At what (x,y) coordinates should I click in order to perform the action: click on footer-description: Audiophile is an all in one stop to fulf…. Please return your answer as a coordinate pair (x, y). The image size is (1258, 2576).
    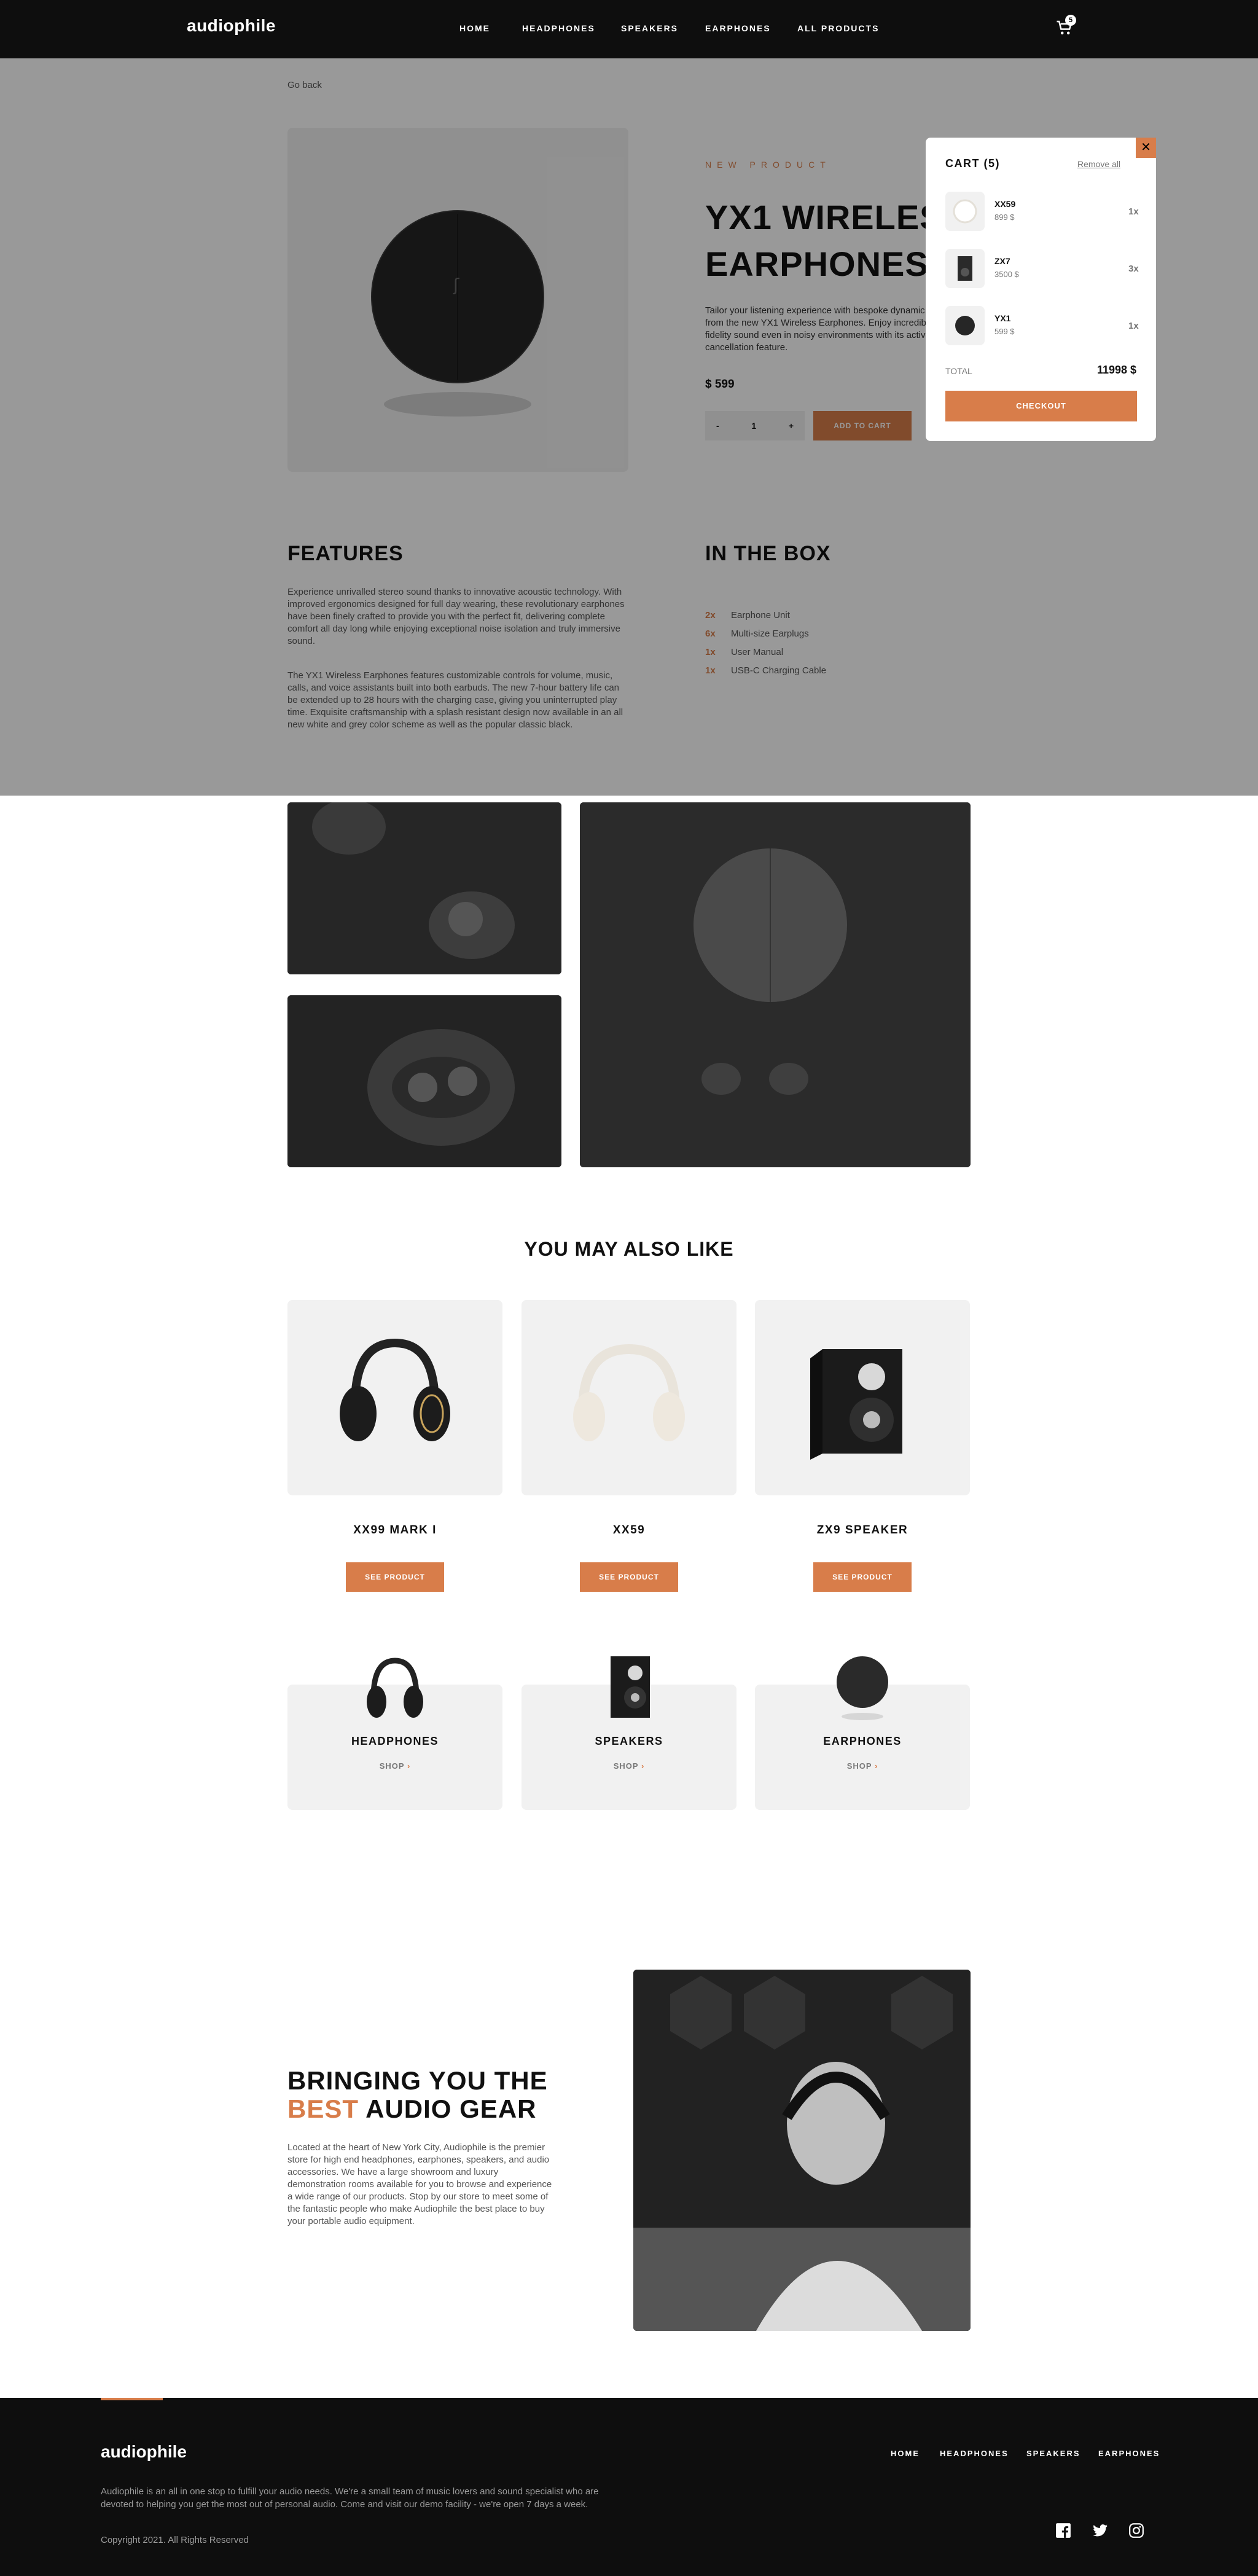
    Looking at the image, I should click on (350, 2498).